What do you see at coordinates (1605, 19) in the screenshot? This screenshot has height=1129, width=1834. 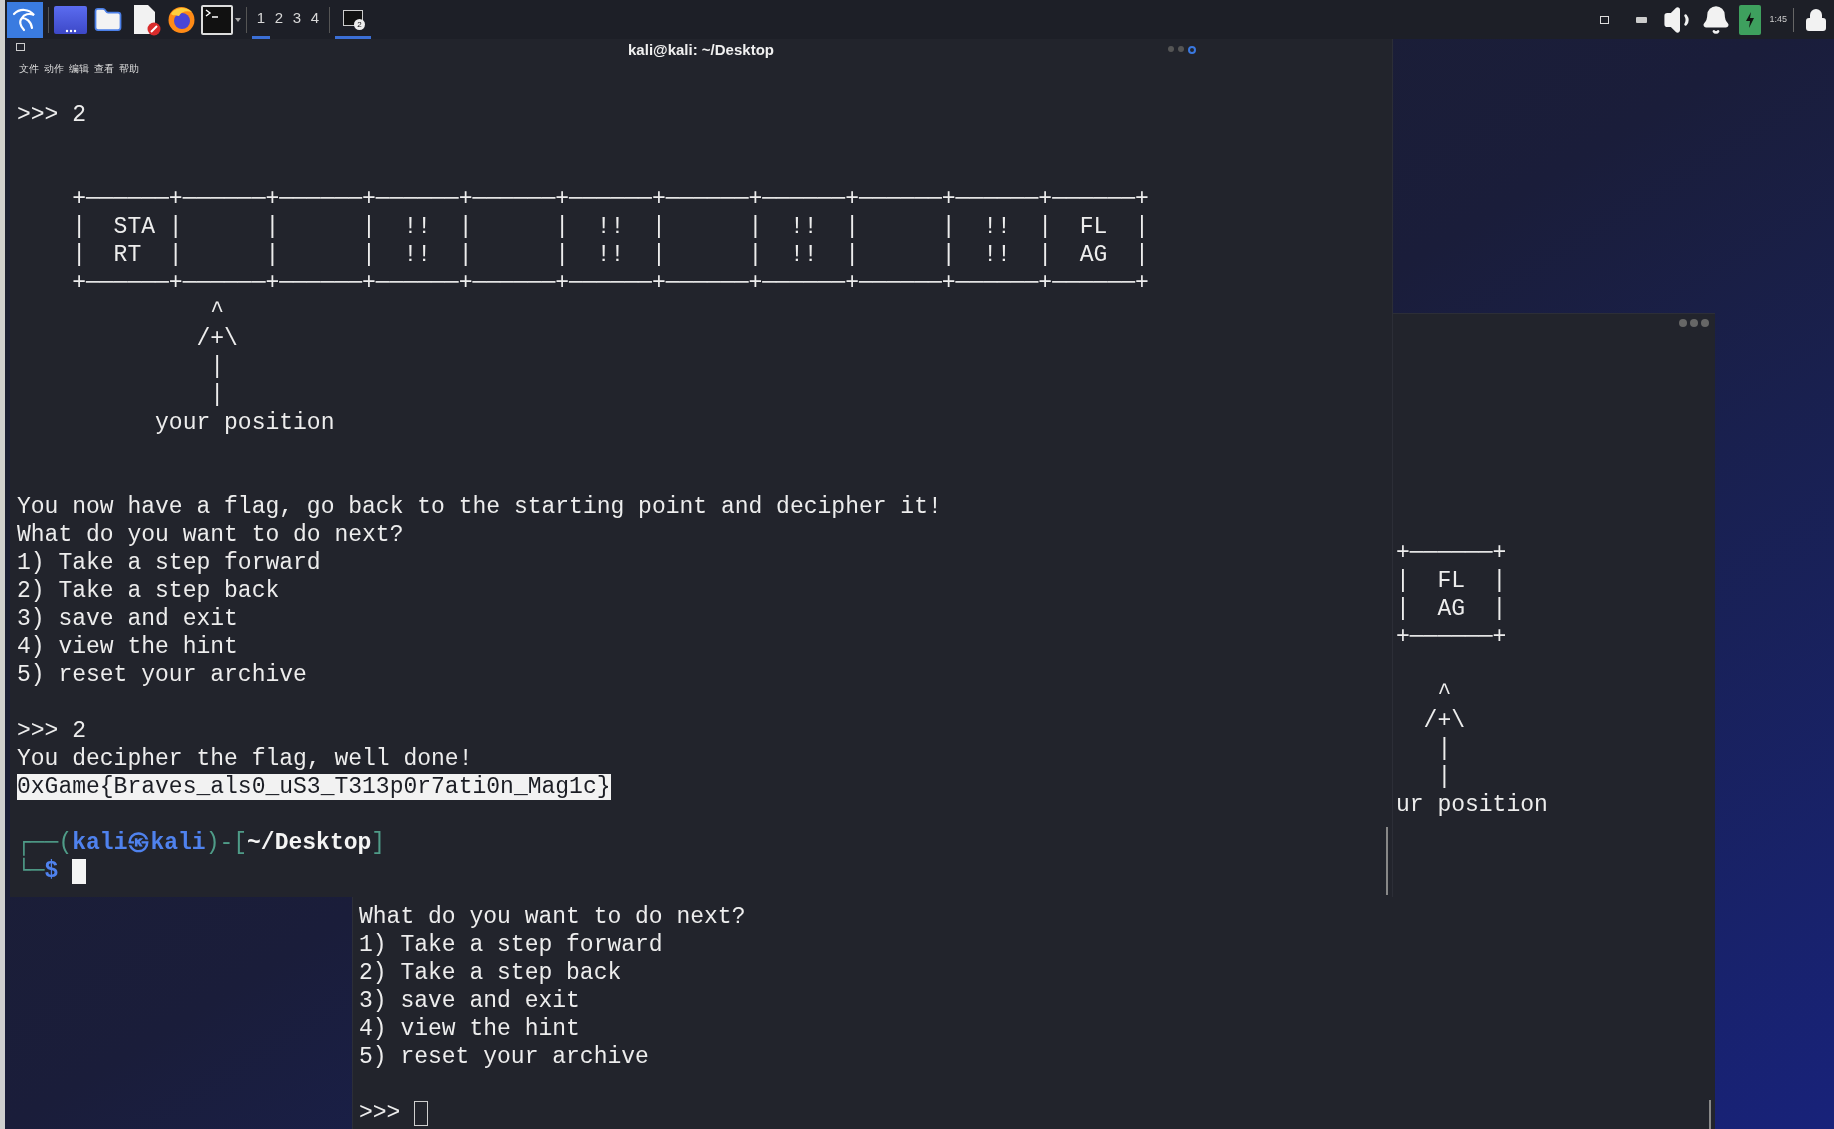 I see `display-icon` at bounding box center [1605, 19].